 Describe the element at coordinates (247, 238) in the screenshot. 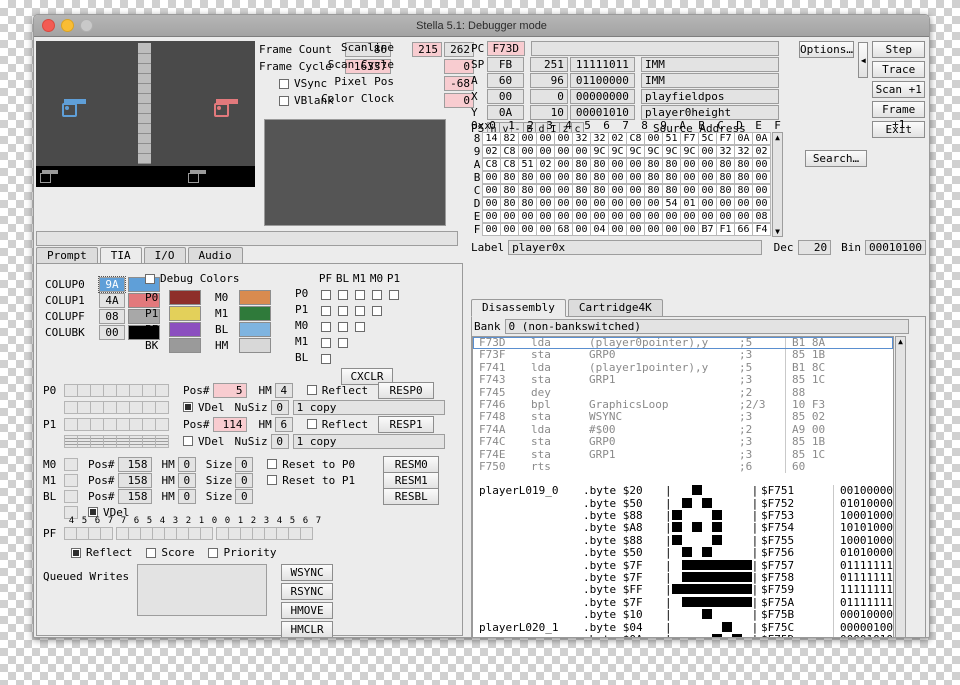

I see `preview-scrollbar` at that location.